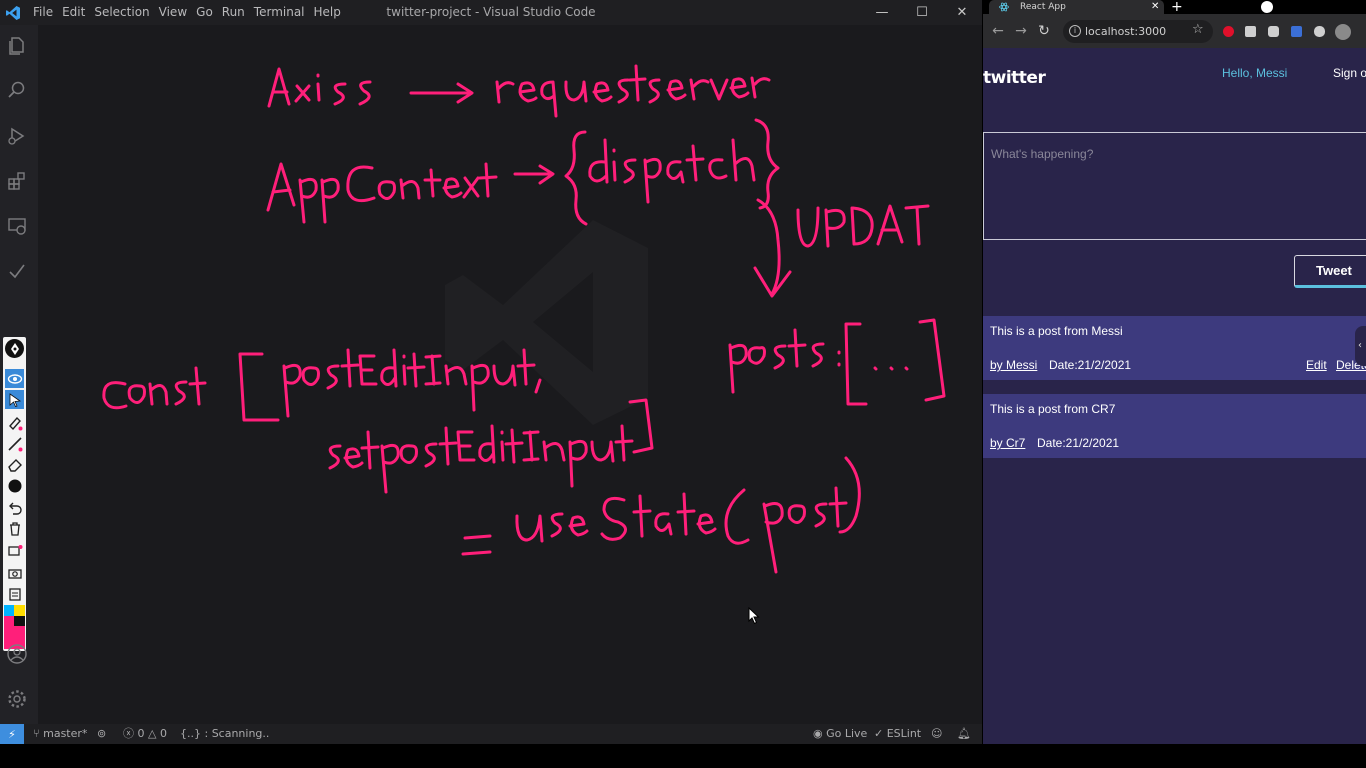 Image resolution: width=1366 pixels, height=768 pixels. I want to click on ink-const, so click(154, 388).